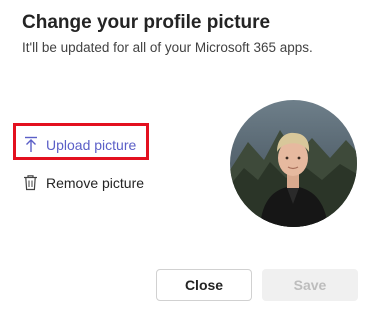  Describe the element at coordinates (293, 163) in the screenshot. I see `profile-avatar` at that location.